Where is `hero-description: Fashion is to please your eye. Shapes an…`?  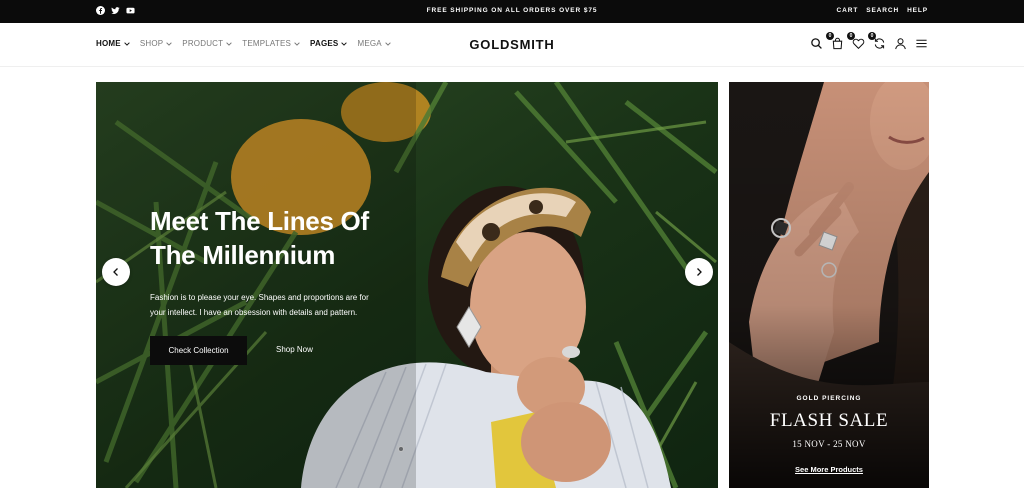 hero-description: Fashion is to please your eye. Shapes an… is located at coordinates (270, 305).